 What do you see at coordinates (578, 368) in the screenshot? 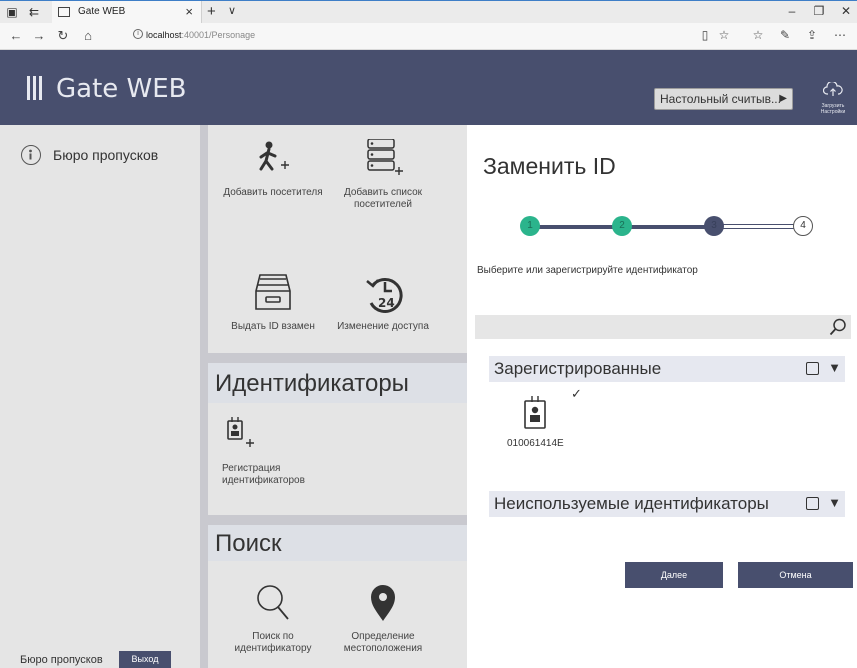
I see `group-registered-title: Зарегистрированные` at bounding box center [578, 368].